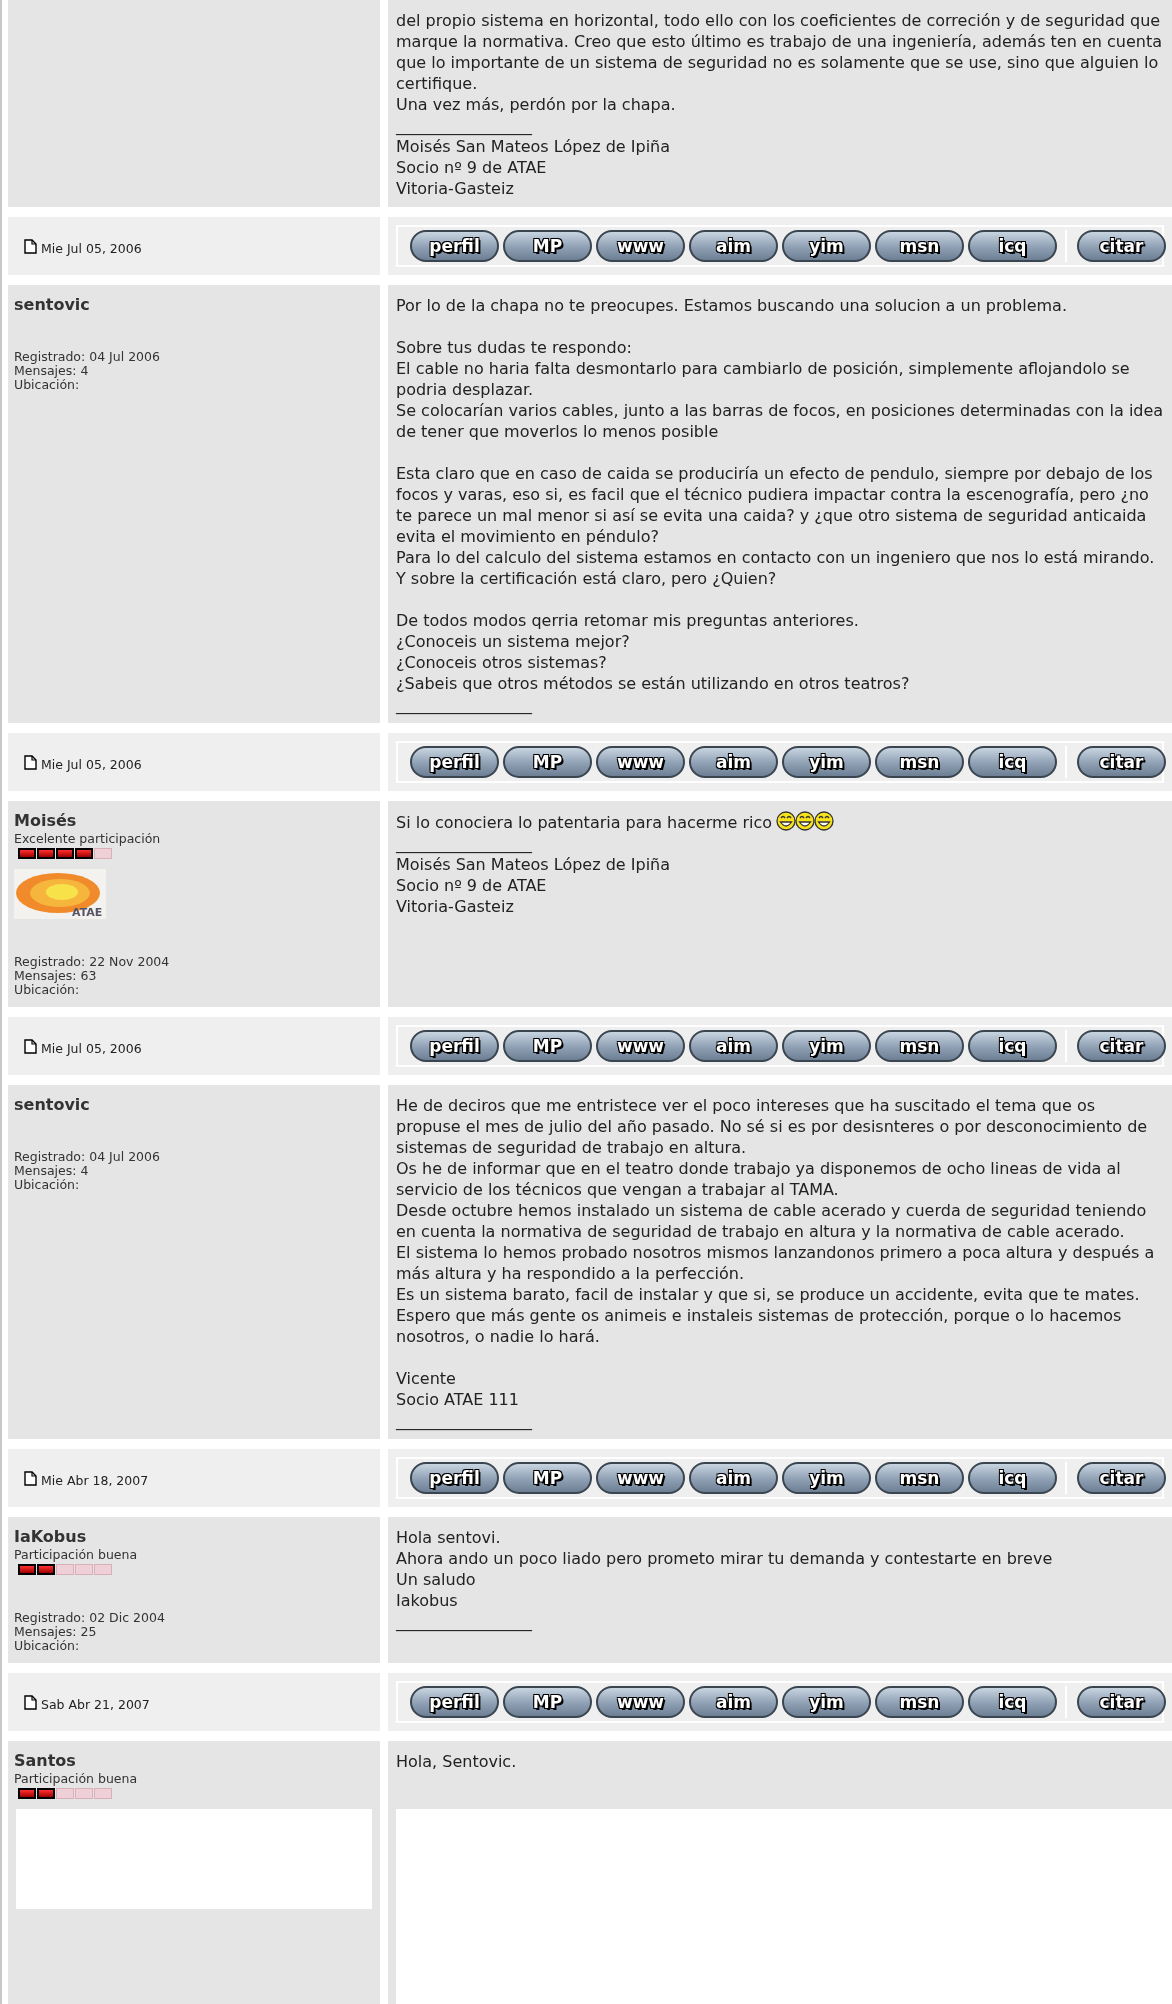  I want to click on post-text: Vicente, so click(426, 1378).